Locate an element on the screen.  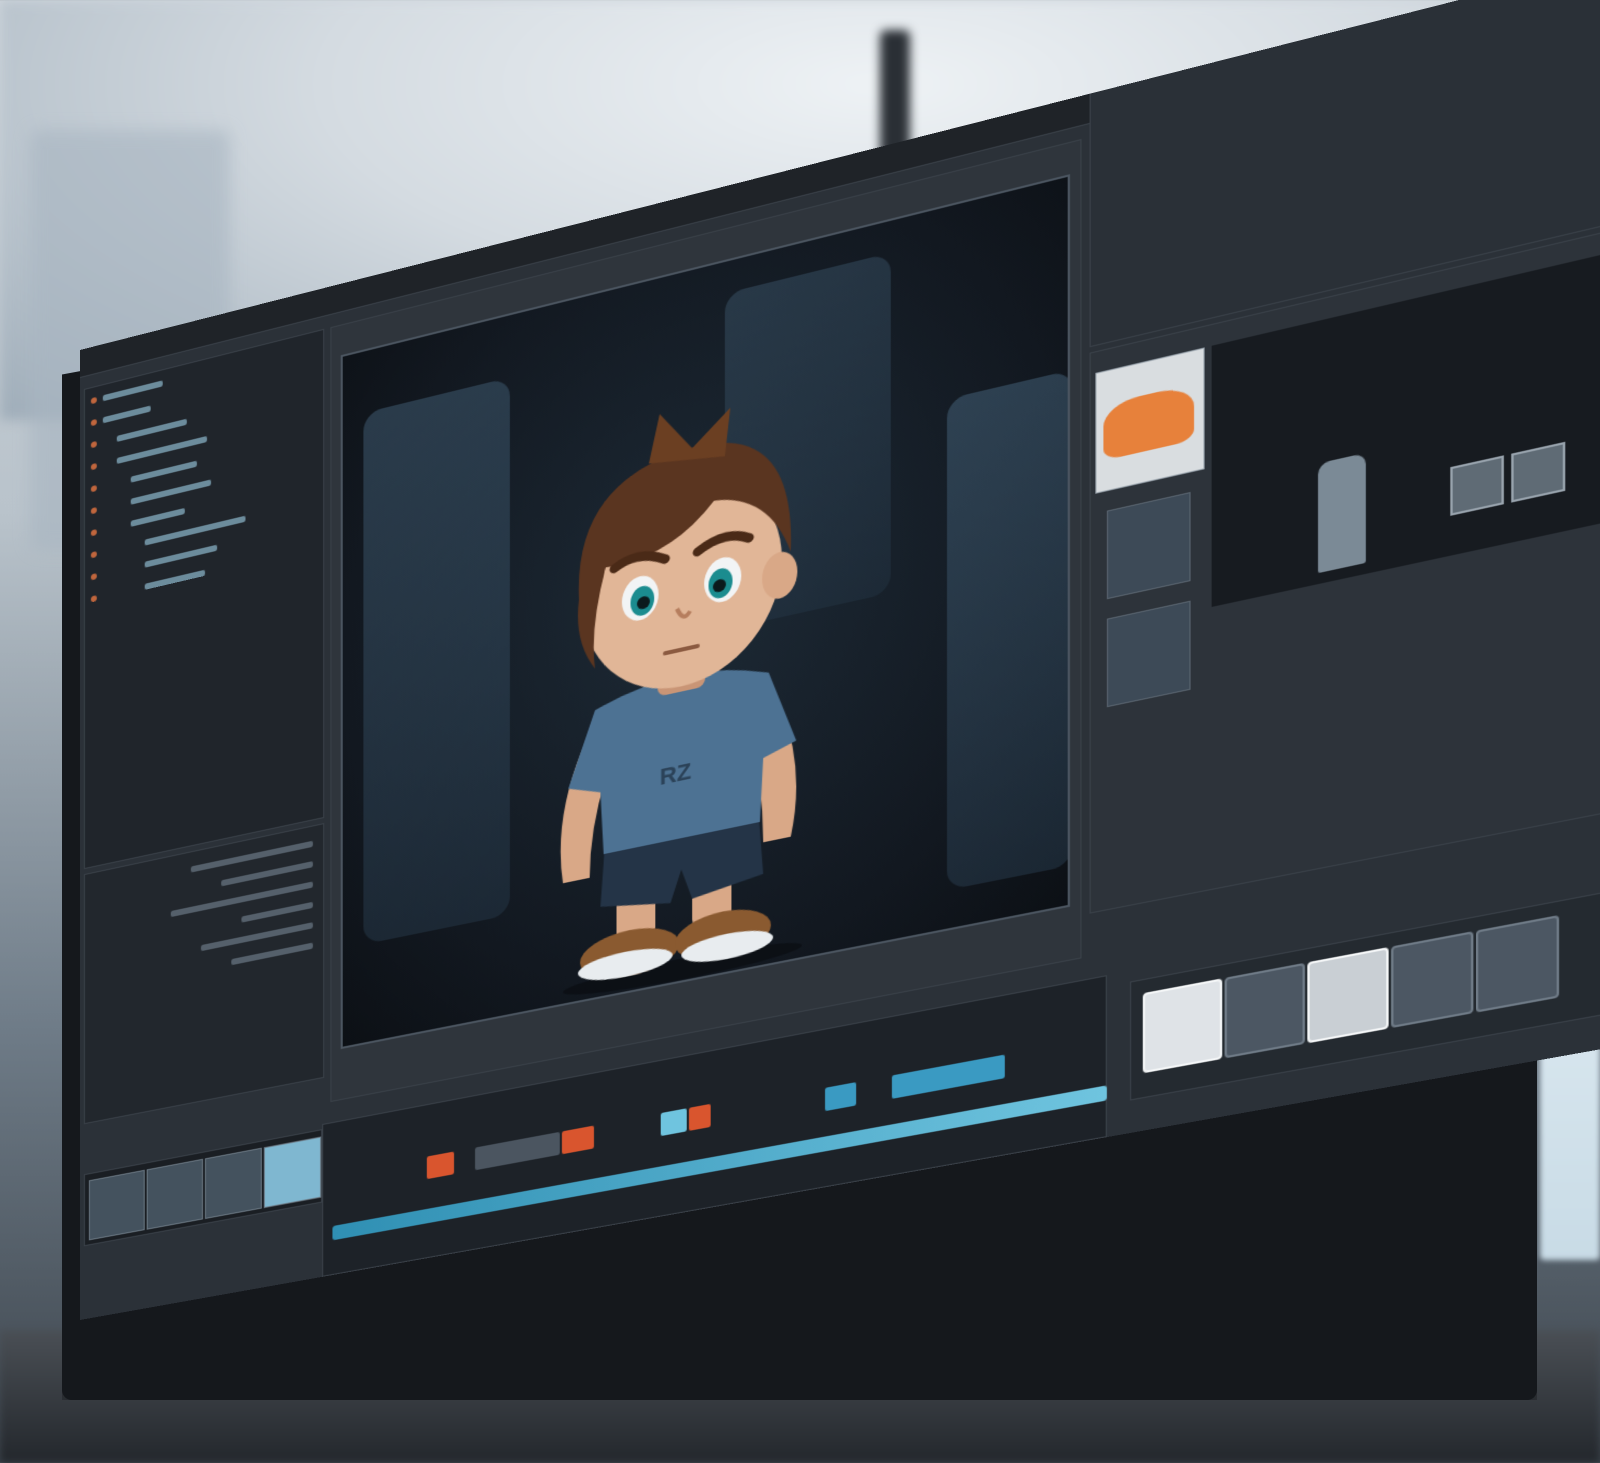
select-icon is located at coordinates (1182, 1025).